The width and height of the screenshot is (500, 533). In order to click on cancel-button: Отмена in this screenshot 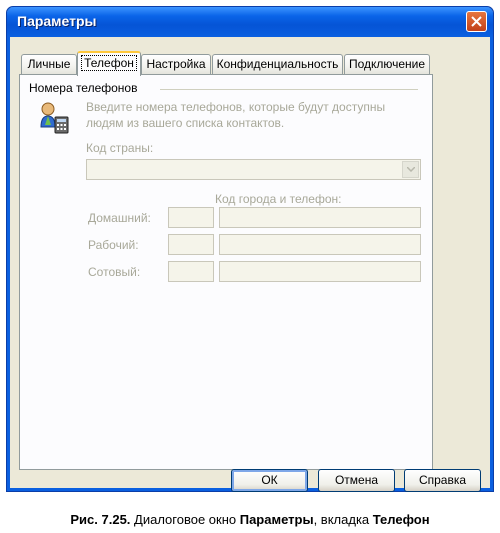, I will do `click(356, 480)`.